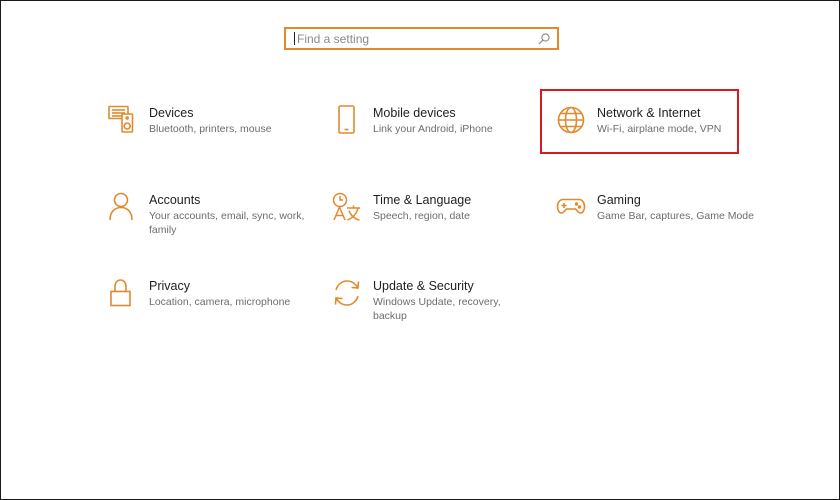 This screenshot has height=500, width=840. Describe the element at coordinates (437, 309) in the screenshot. I see `tile-subtitle: Windows Update, recovery, backup` at that location.